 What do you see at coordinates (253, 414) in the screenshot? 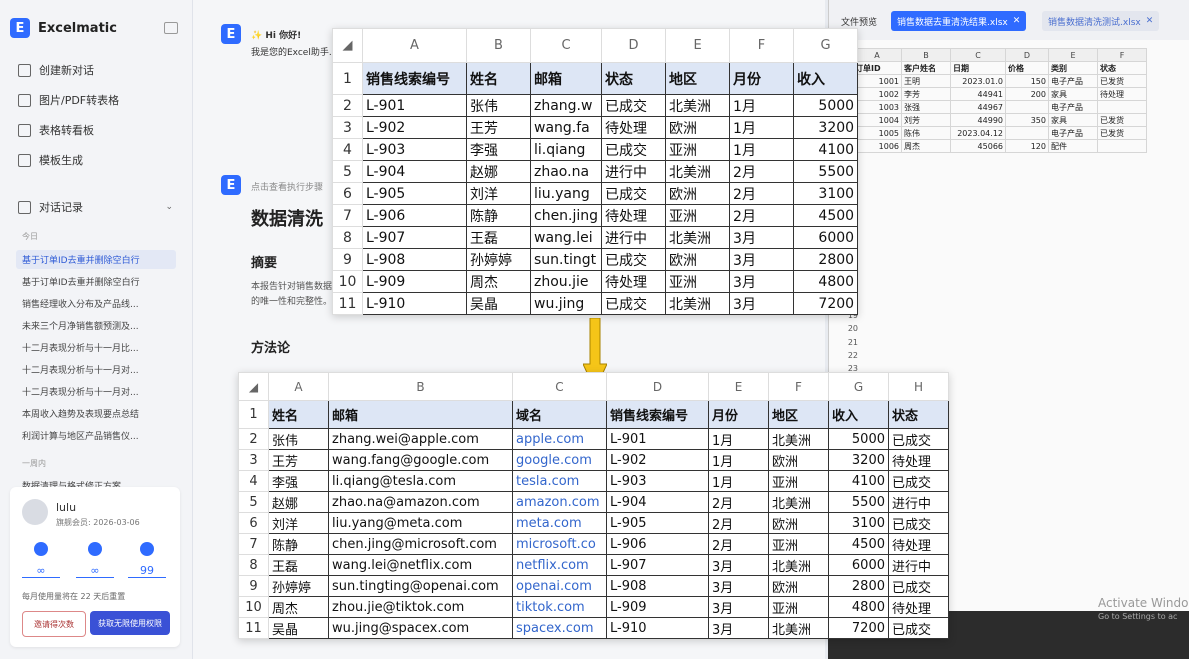
I see `row-number: 1` at bounding box center [253, 414].